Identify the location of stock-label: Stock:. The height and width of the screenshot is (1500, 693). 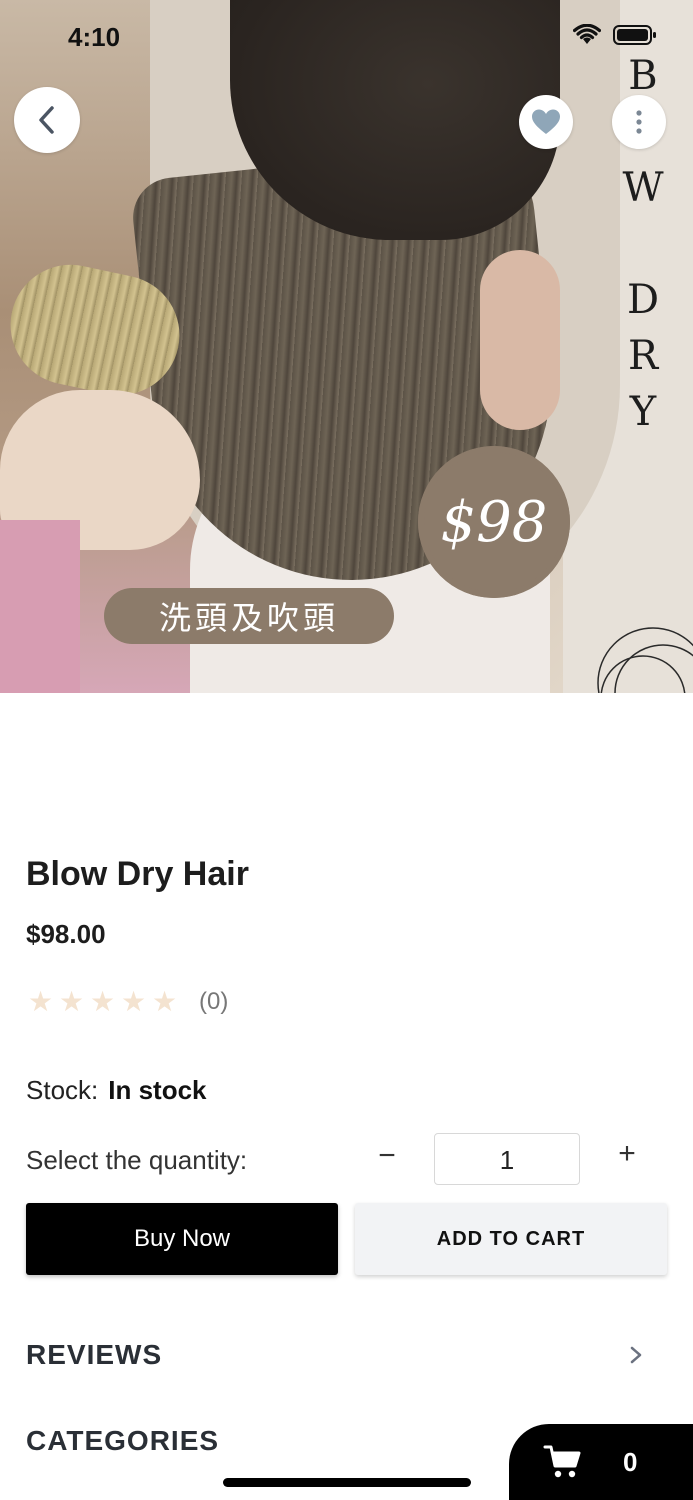
(62, 1090).